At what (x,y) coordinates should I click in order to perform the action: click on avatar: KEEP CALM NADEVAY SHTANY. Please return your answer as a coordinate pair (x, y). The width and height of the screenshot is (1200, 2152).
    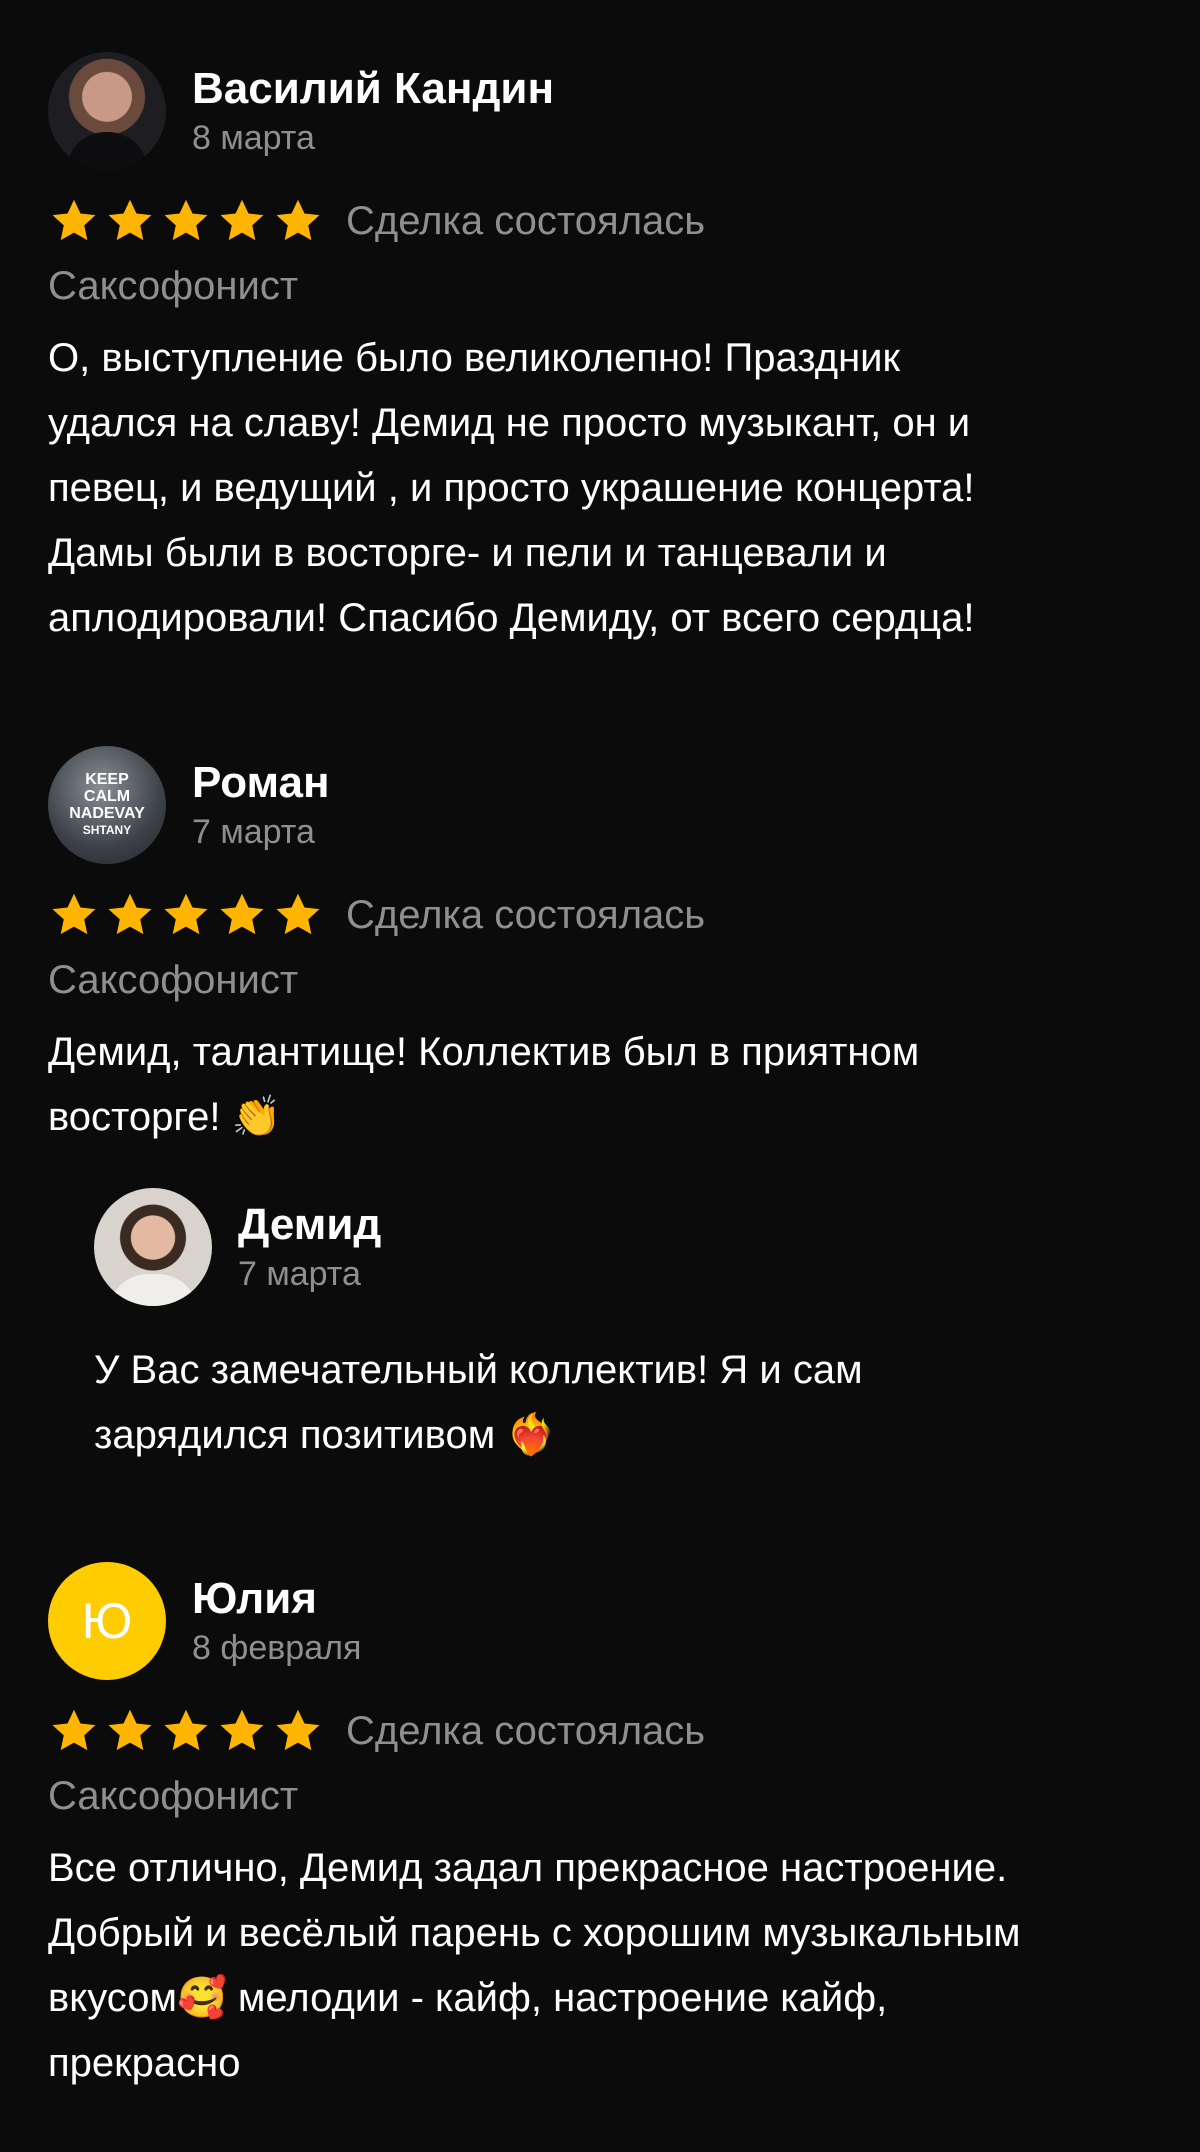
    Looking at the image, I should click on (107, 805).